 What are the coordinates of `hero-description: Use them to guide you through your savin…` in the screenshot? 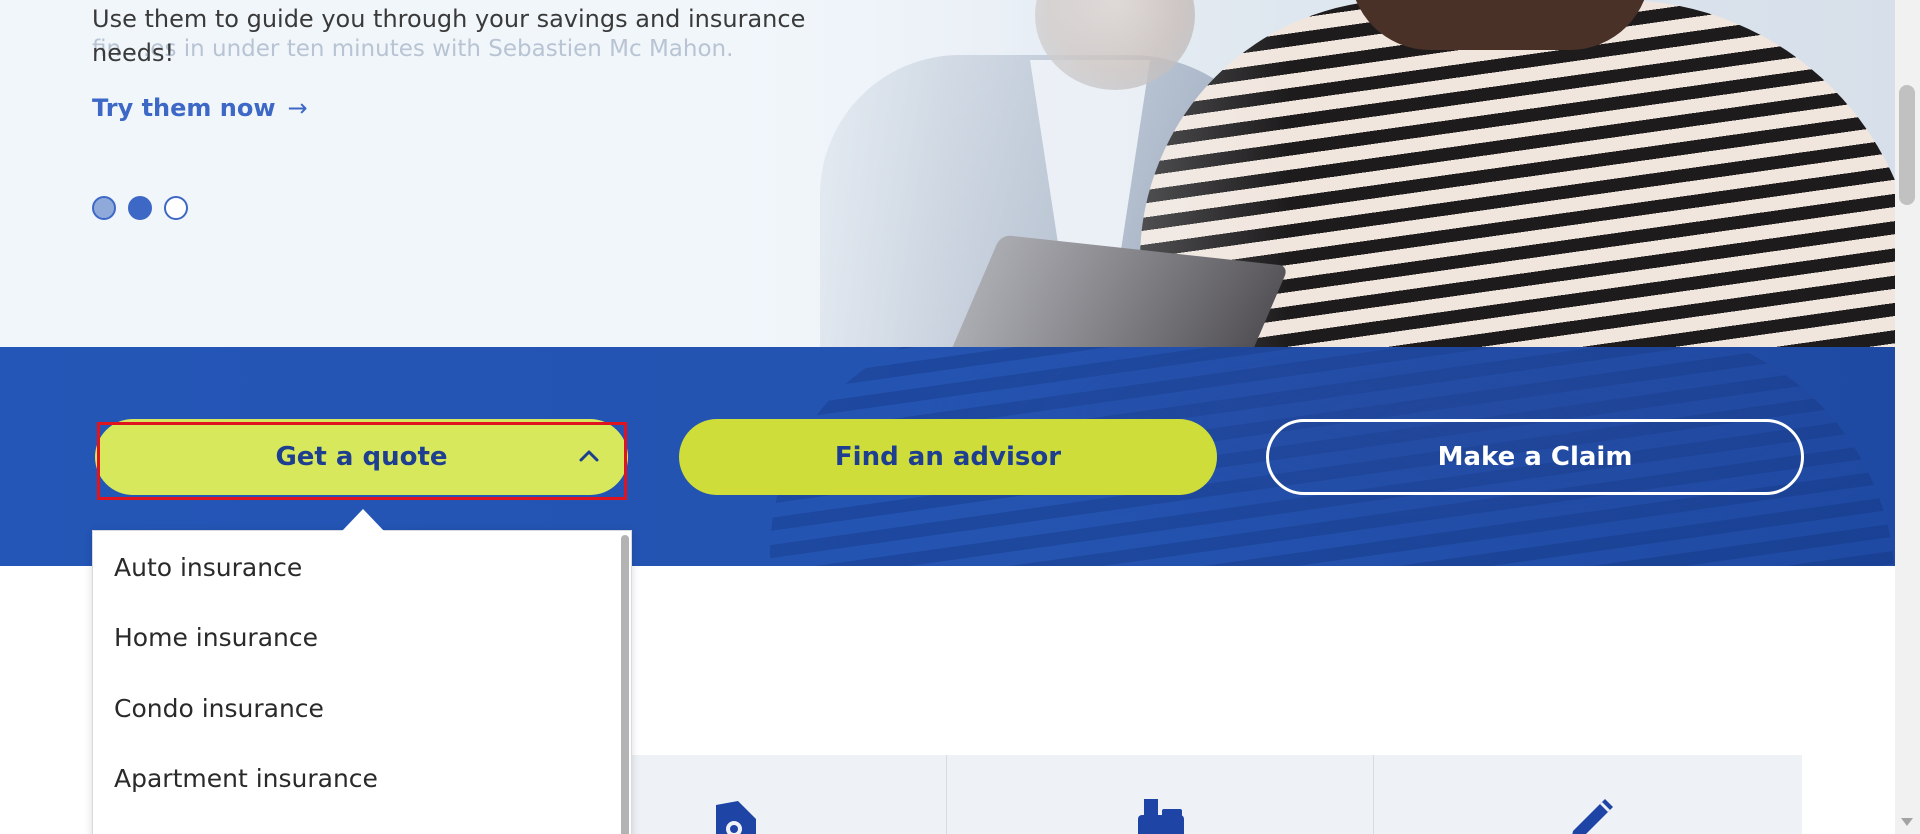 It's located at (449, 36).